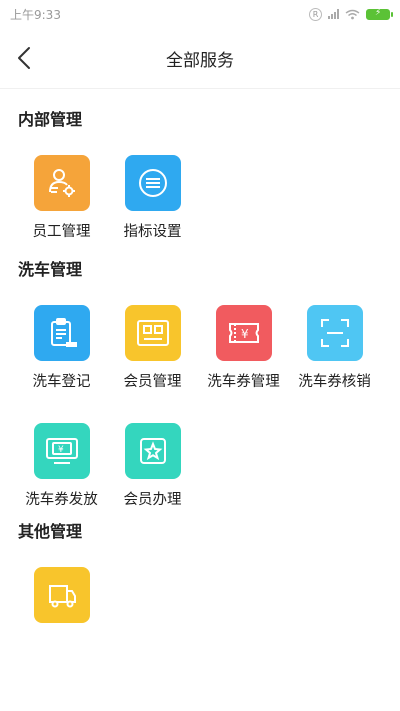 The height and width of the screenshot is (711, 400). What do you see at coordinates (334, 333) in the screenshot?
I see `scan-frame-icon` at bounding box center [334, 333].